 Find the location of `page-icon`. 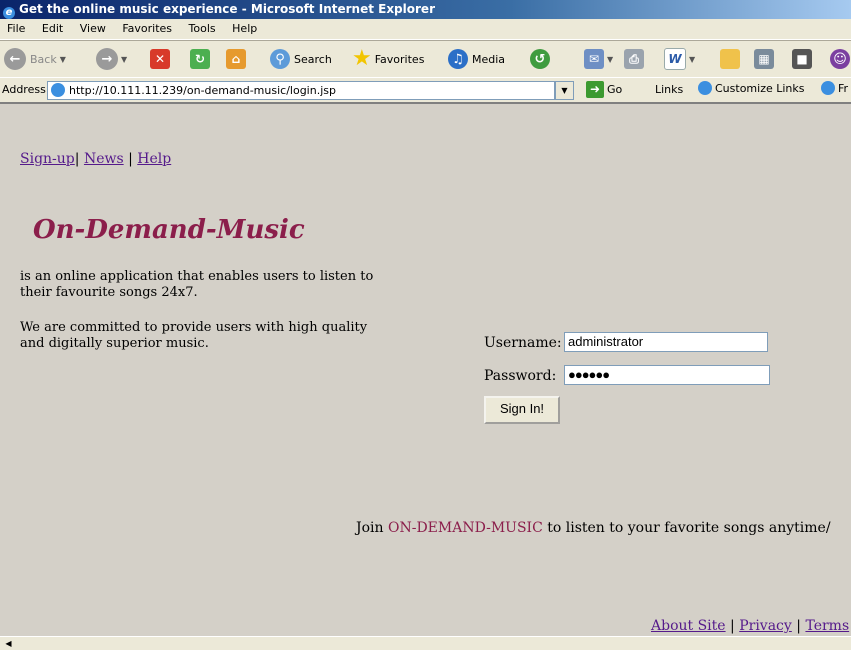

page-icon is located at coordinates (58, 90).